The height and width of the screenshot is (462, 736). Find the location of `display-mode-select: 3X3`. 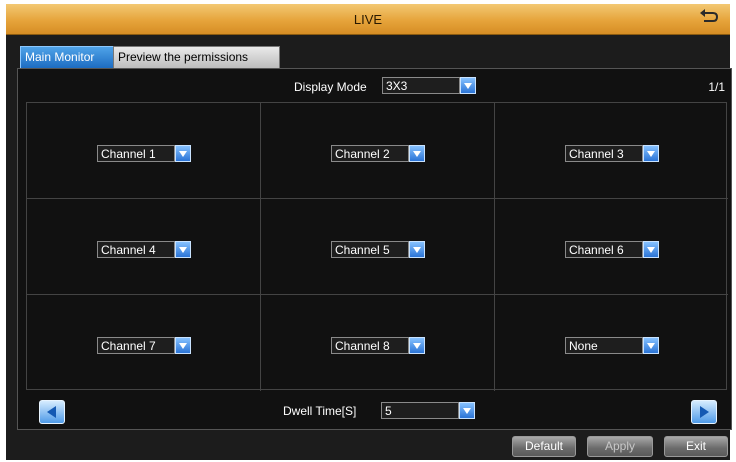

display-mode-select: 3X3 is located at coordinates (429, 85).